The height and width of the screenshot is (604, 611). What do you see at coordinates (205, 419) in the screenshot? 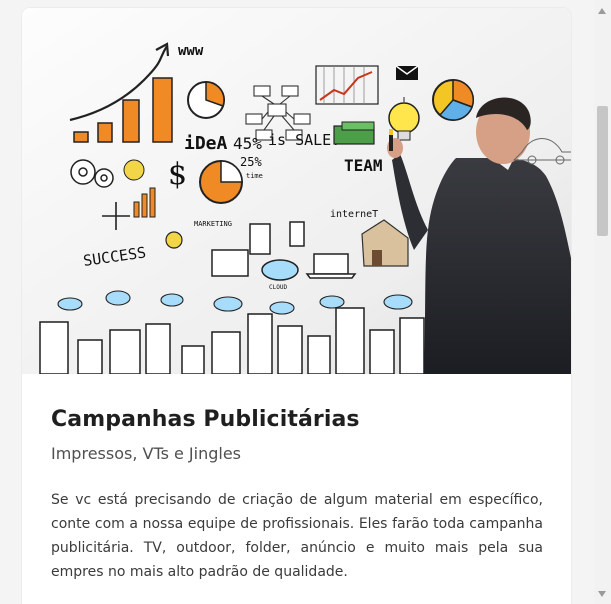
I see `card-title: Campanhas Publicitárias` at bounding box center [205, 419].